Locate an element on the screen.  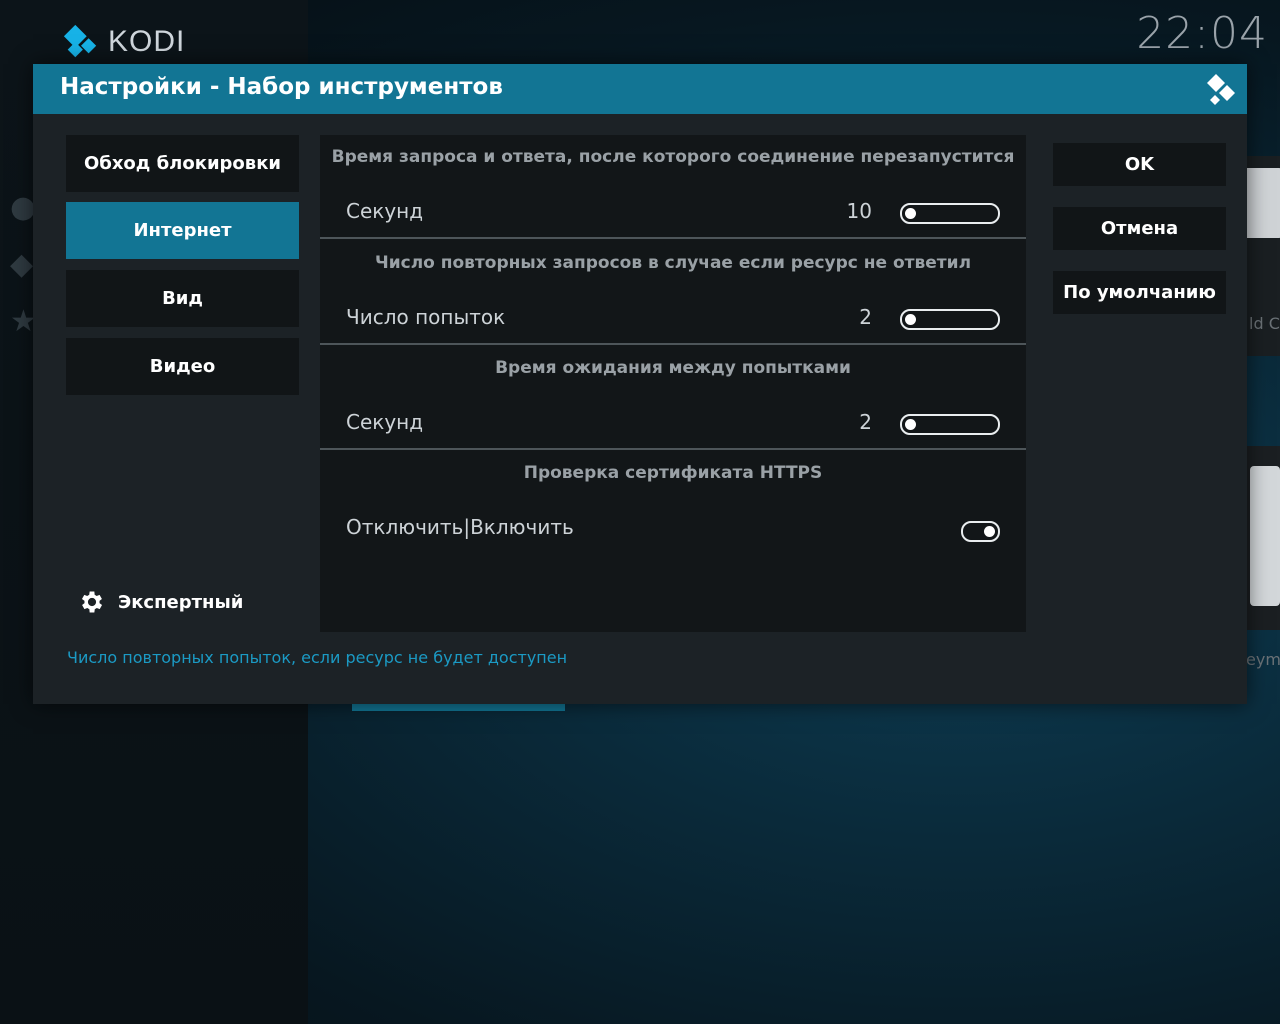
background-tile is located at coordinates (1263, 538).